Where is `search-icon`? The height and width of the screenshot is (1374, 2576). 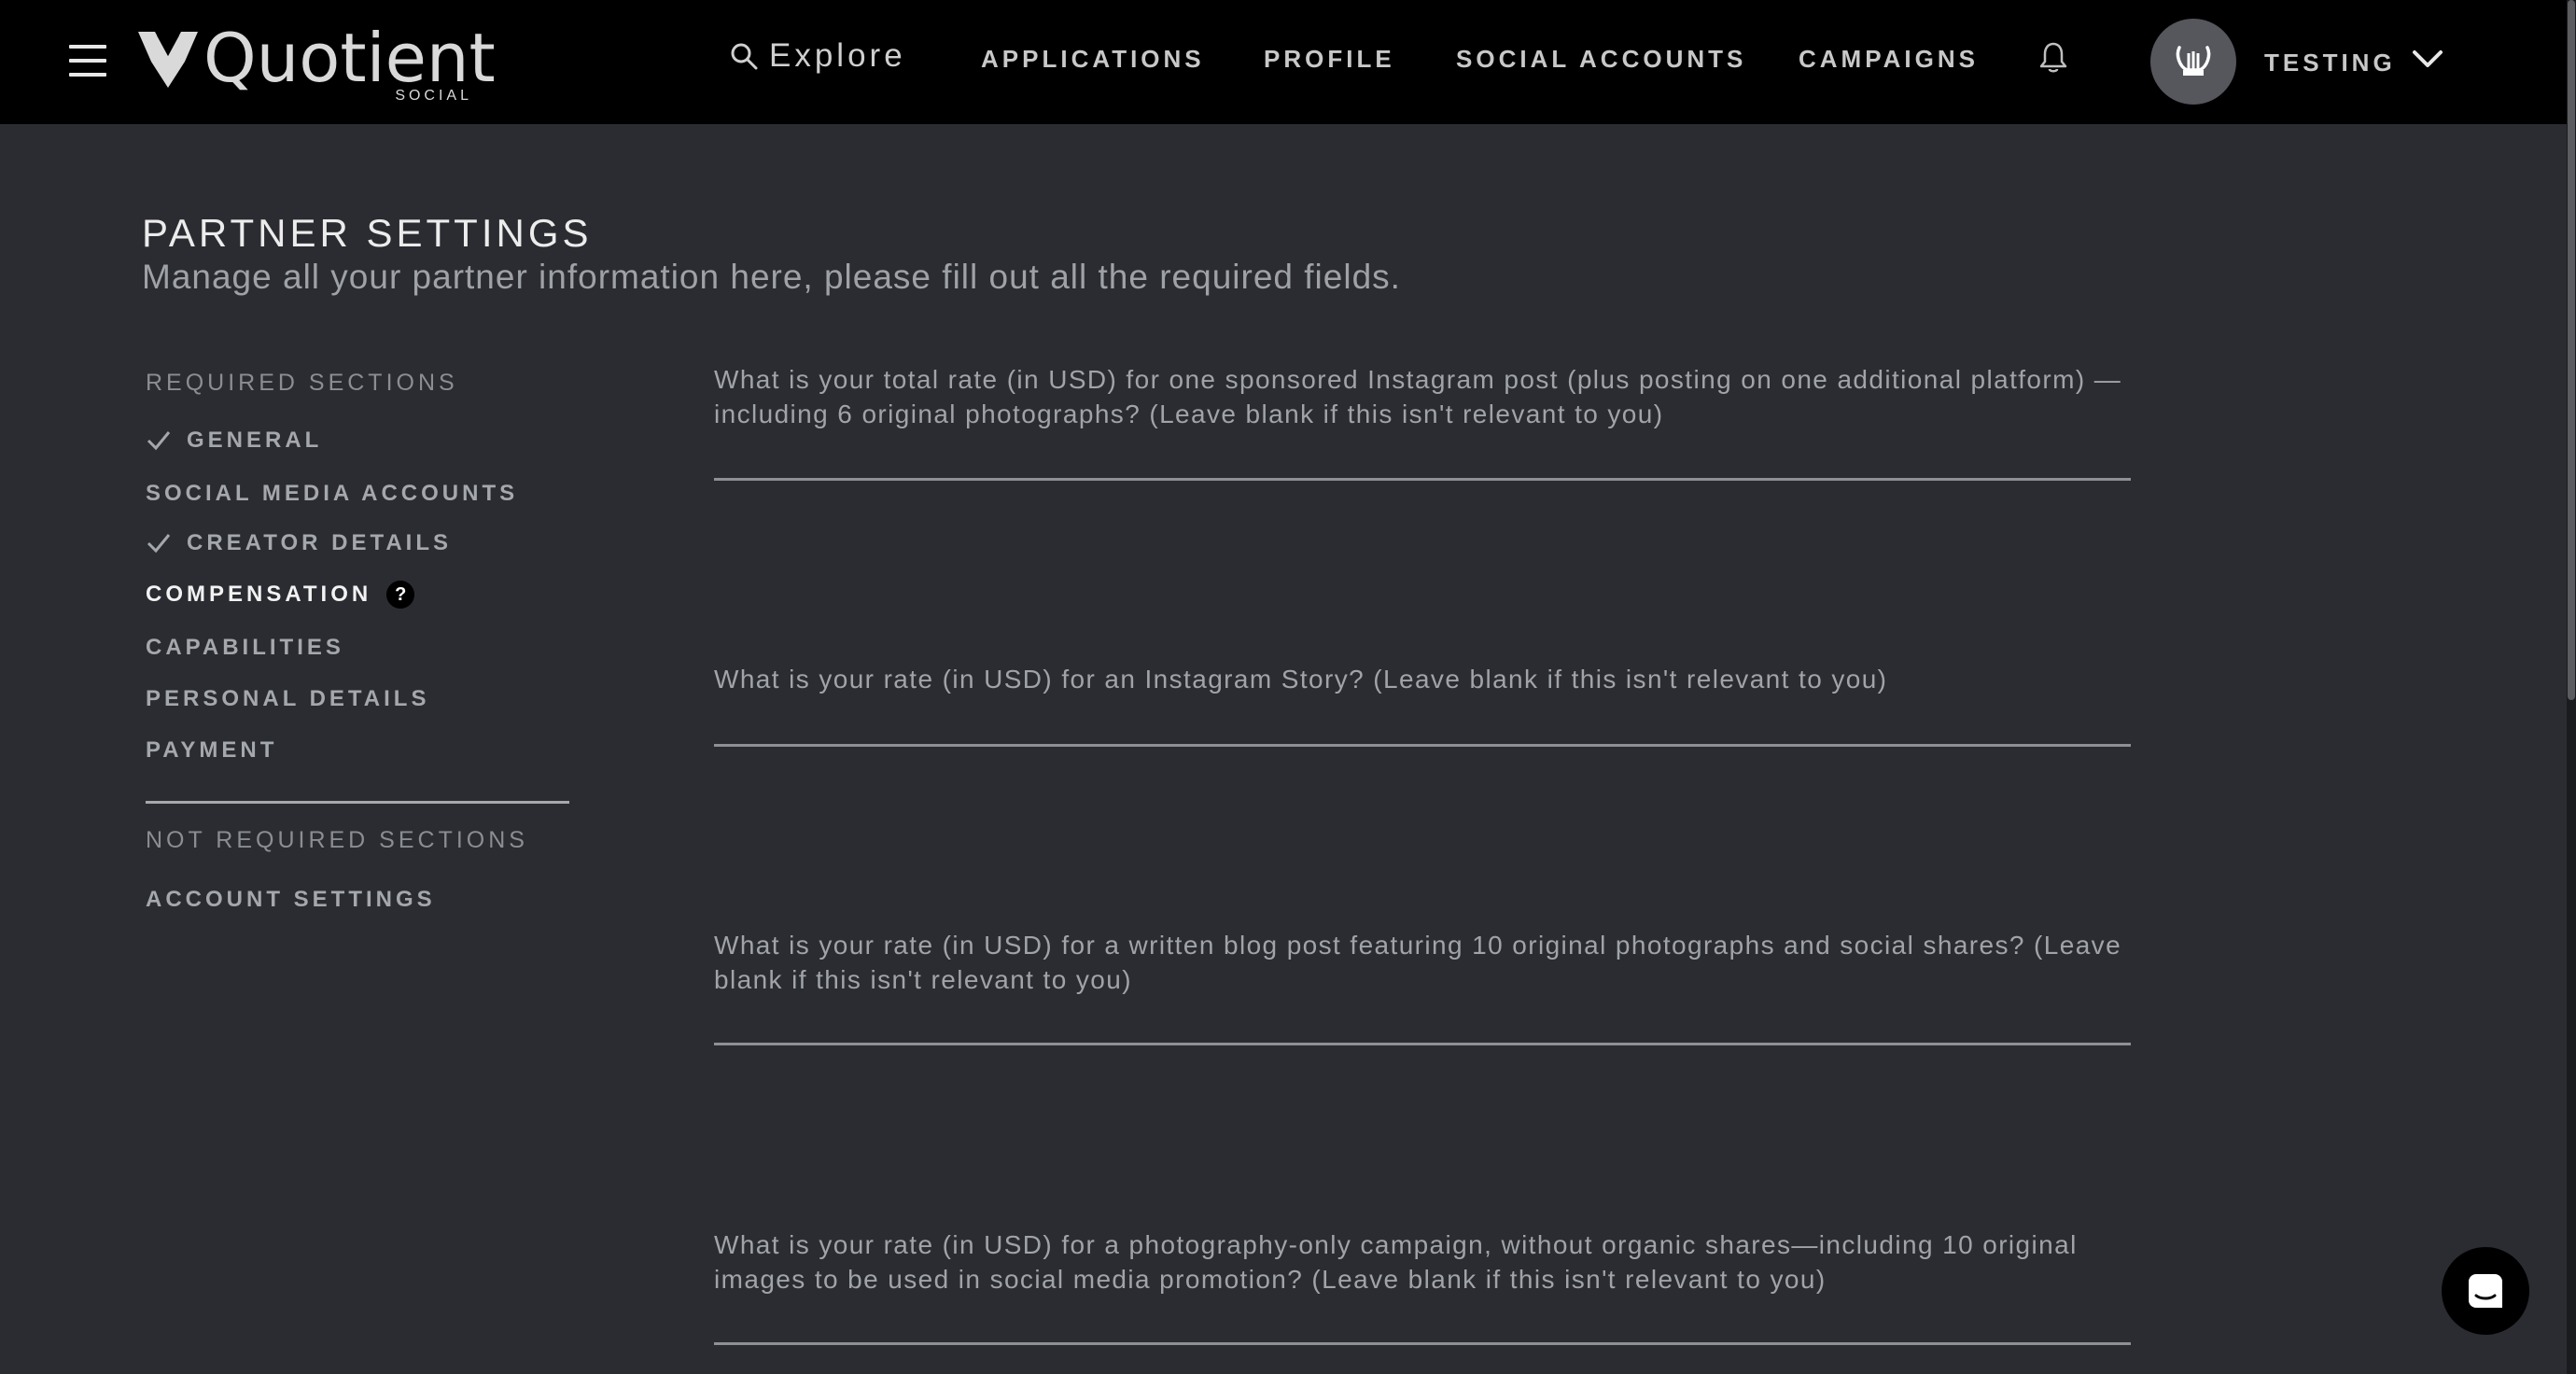 search-icon is located at coordinates (744, 56).